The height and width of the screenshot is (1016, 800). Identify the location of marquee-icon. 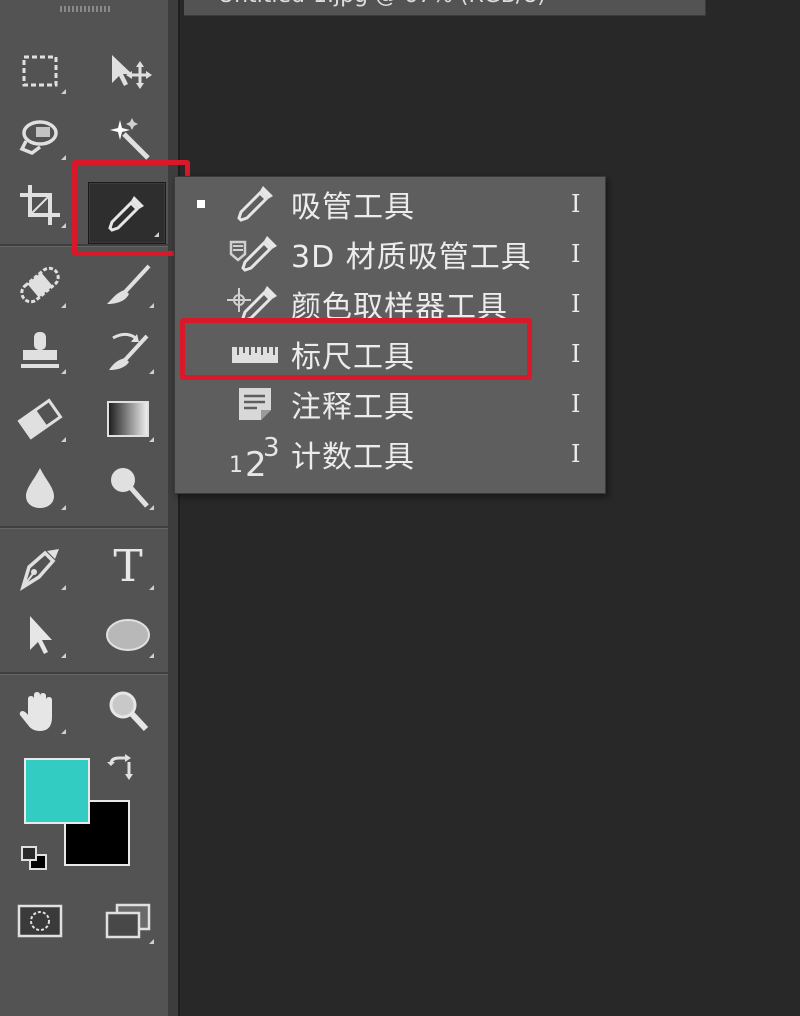
(40, 71).